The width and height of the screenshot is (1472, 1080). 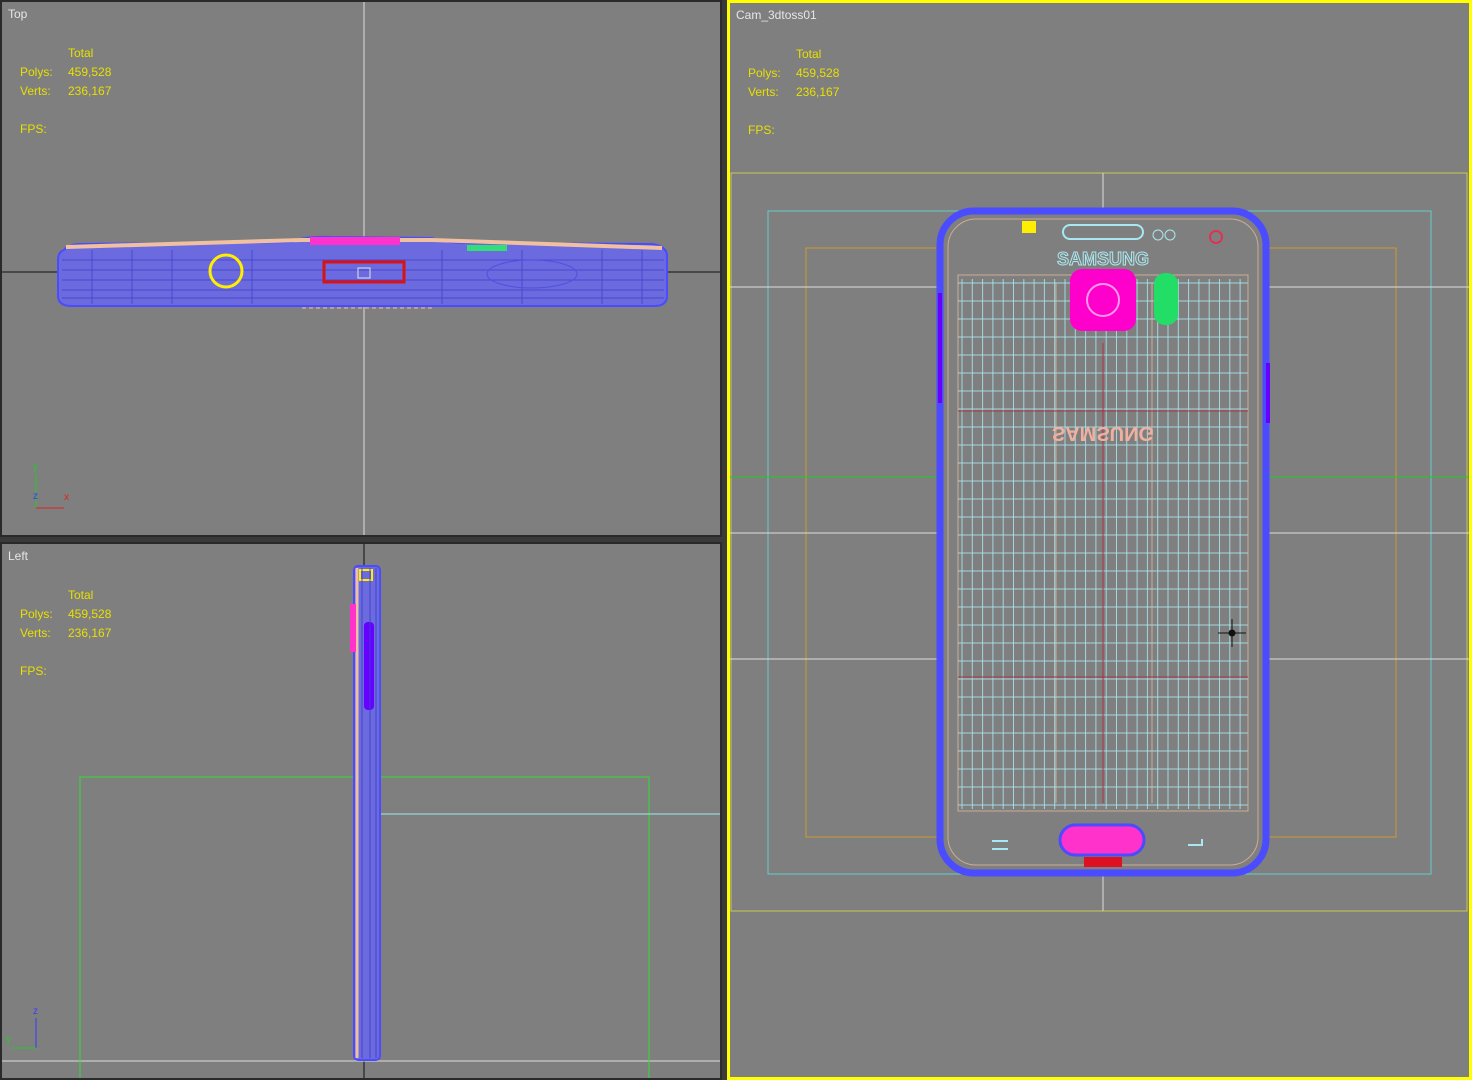 What do you see at coordinates (1103, 300) in the screenshot?
I see `rear-camera-lens` at bounding box center [1103, 300].